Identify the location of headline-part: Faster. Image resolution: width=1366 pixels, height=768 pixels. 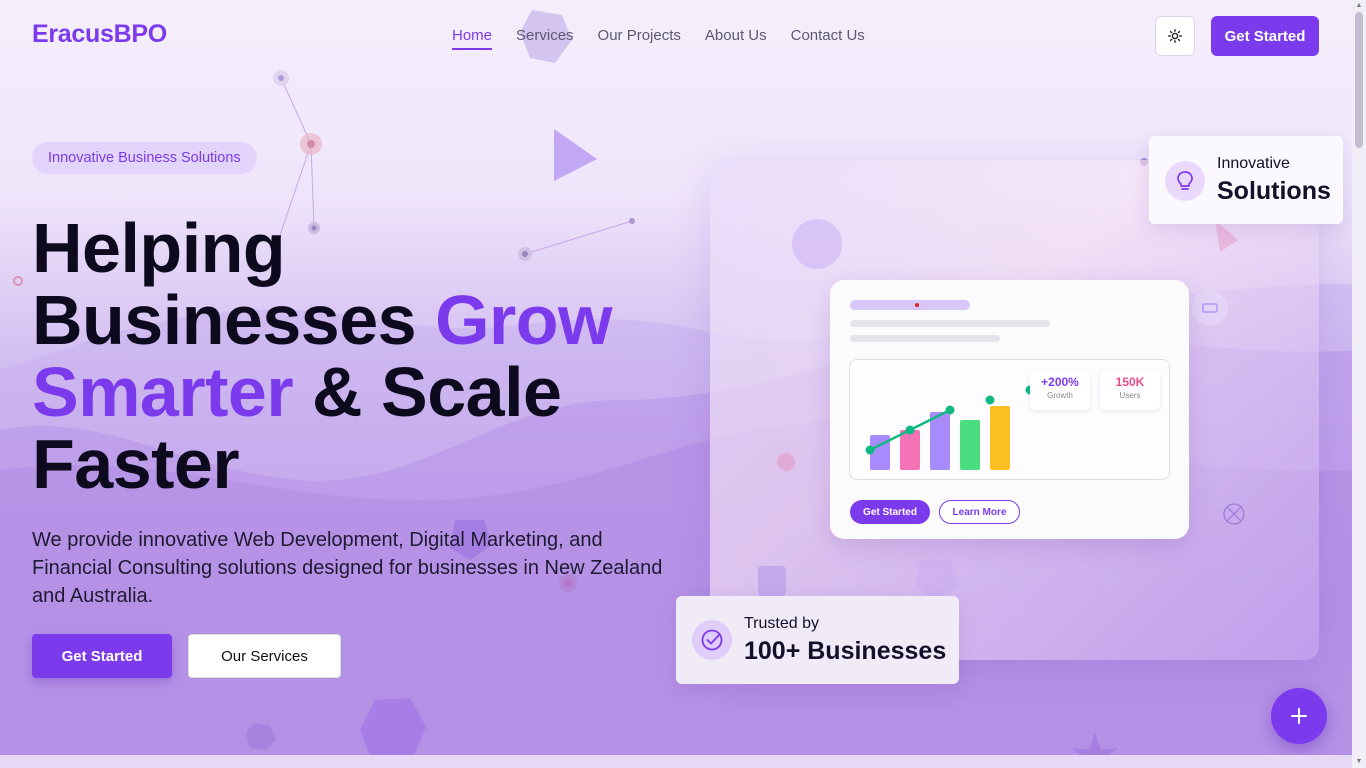
(136, 464).